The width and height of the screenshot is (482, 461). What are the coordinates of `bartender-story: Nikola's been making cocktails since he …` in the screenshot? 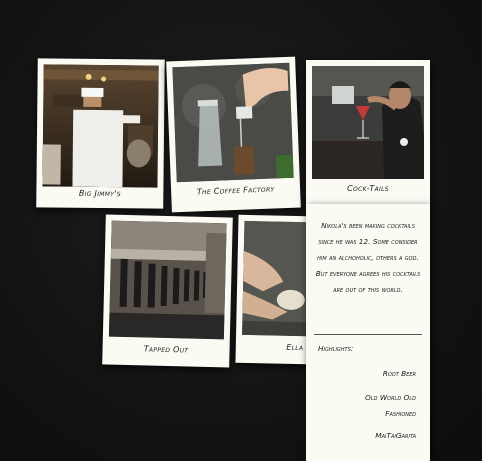 It's located at (368, 257).